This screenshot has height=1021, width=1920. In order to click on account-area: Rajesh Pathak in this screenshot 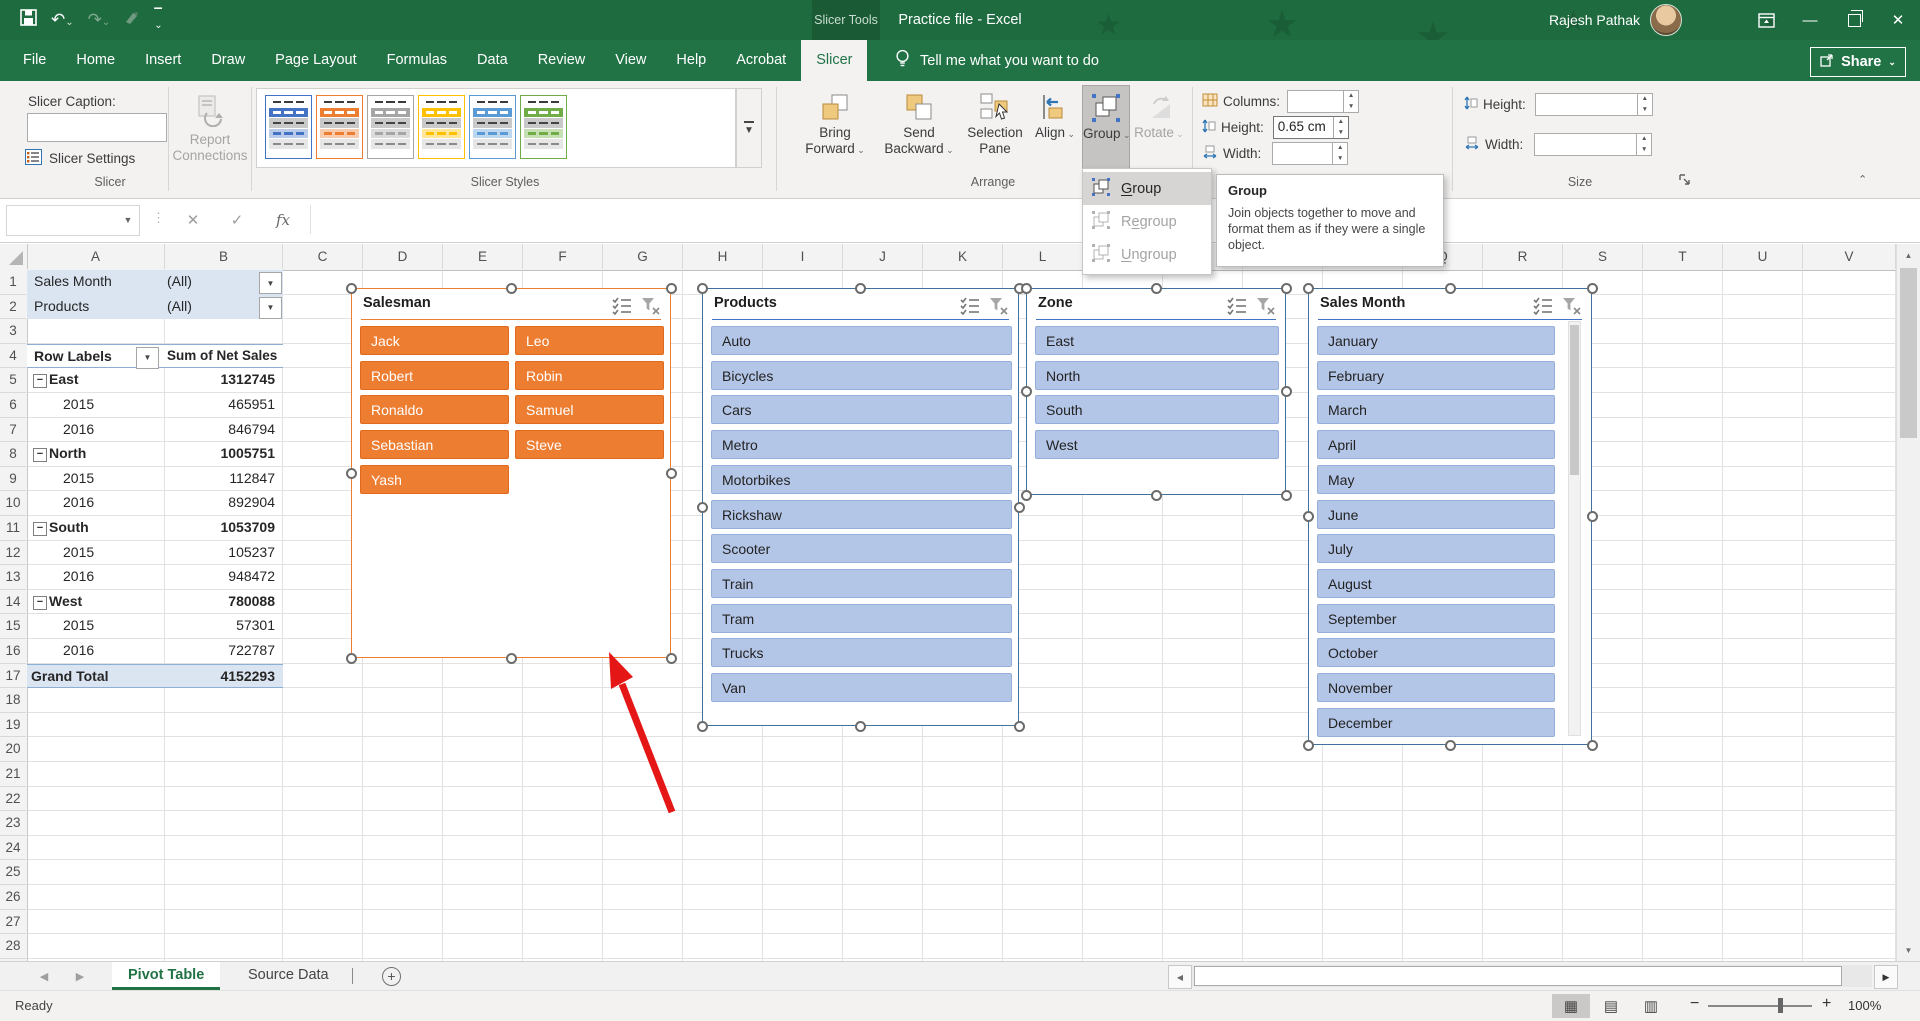, I will do `click(1615, 20)`.